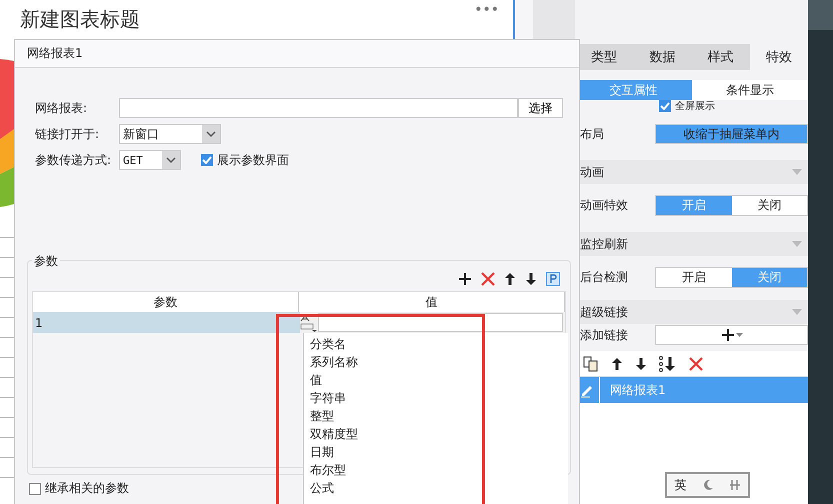  Describe the element at coordinates (46, 261) in the screenshot. I see `group-legend: 参数` at that location.